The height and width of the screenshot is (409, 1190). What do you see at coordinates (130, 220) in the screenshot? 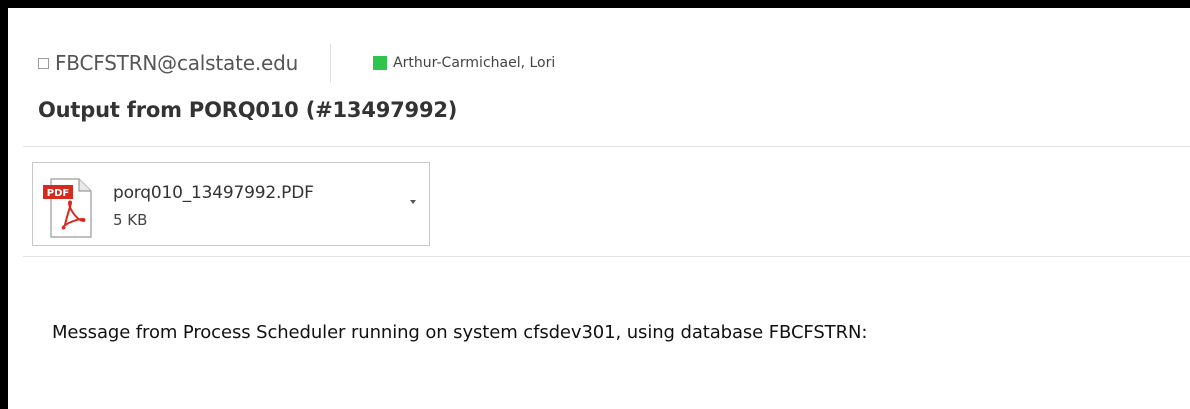
I see `attachment-size: 5 KB` at bounding box center [130, 220].